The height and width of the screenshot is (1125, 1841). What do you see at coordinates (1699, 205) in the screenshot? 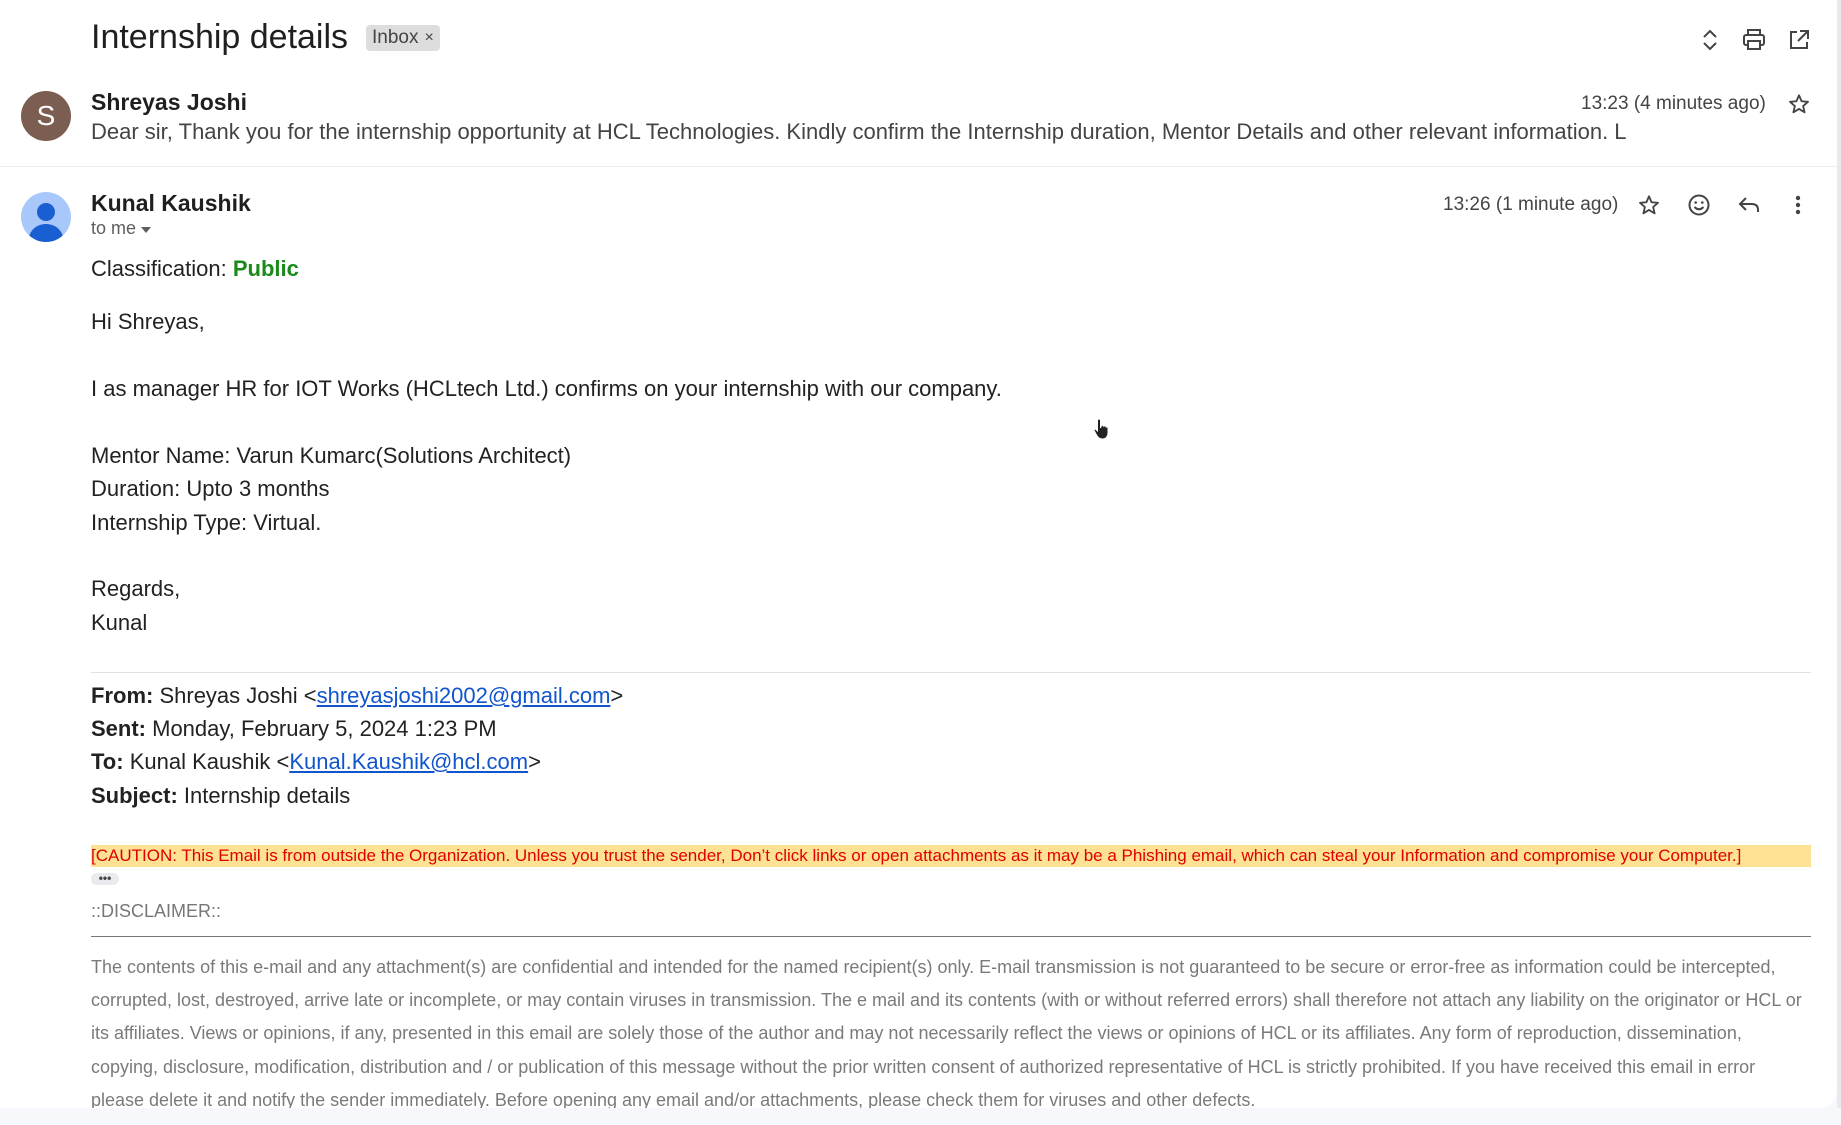
I see `add-reaction-icon` at bounding box center [1699, 205].